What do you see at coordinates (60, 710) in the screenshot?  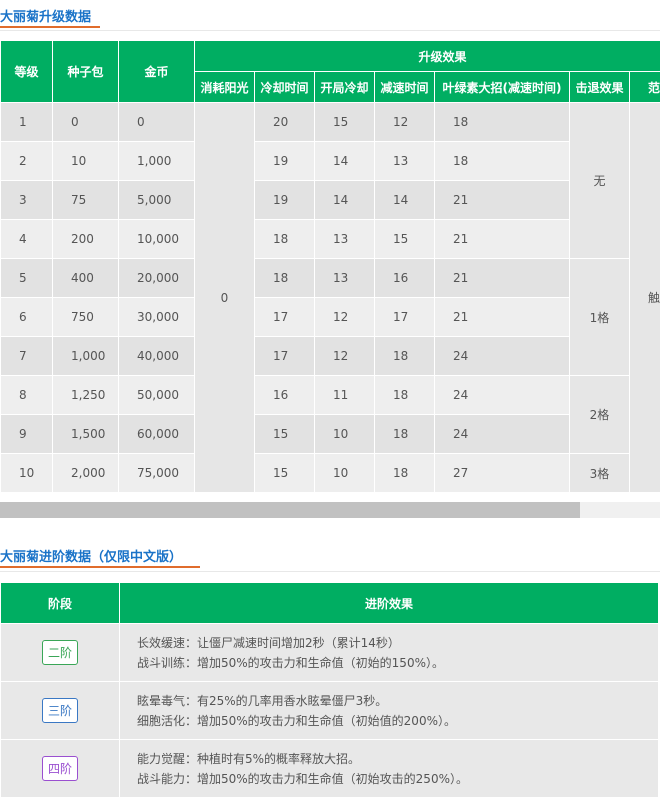 I see `stage-badge: 三阶` at bounding box center [60, 710].